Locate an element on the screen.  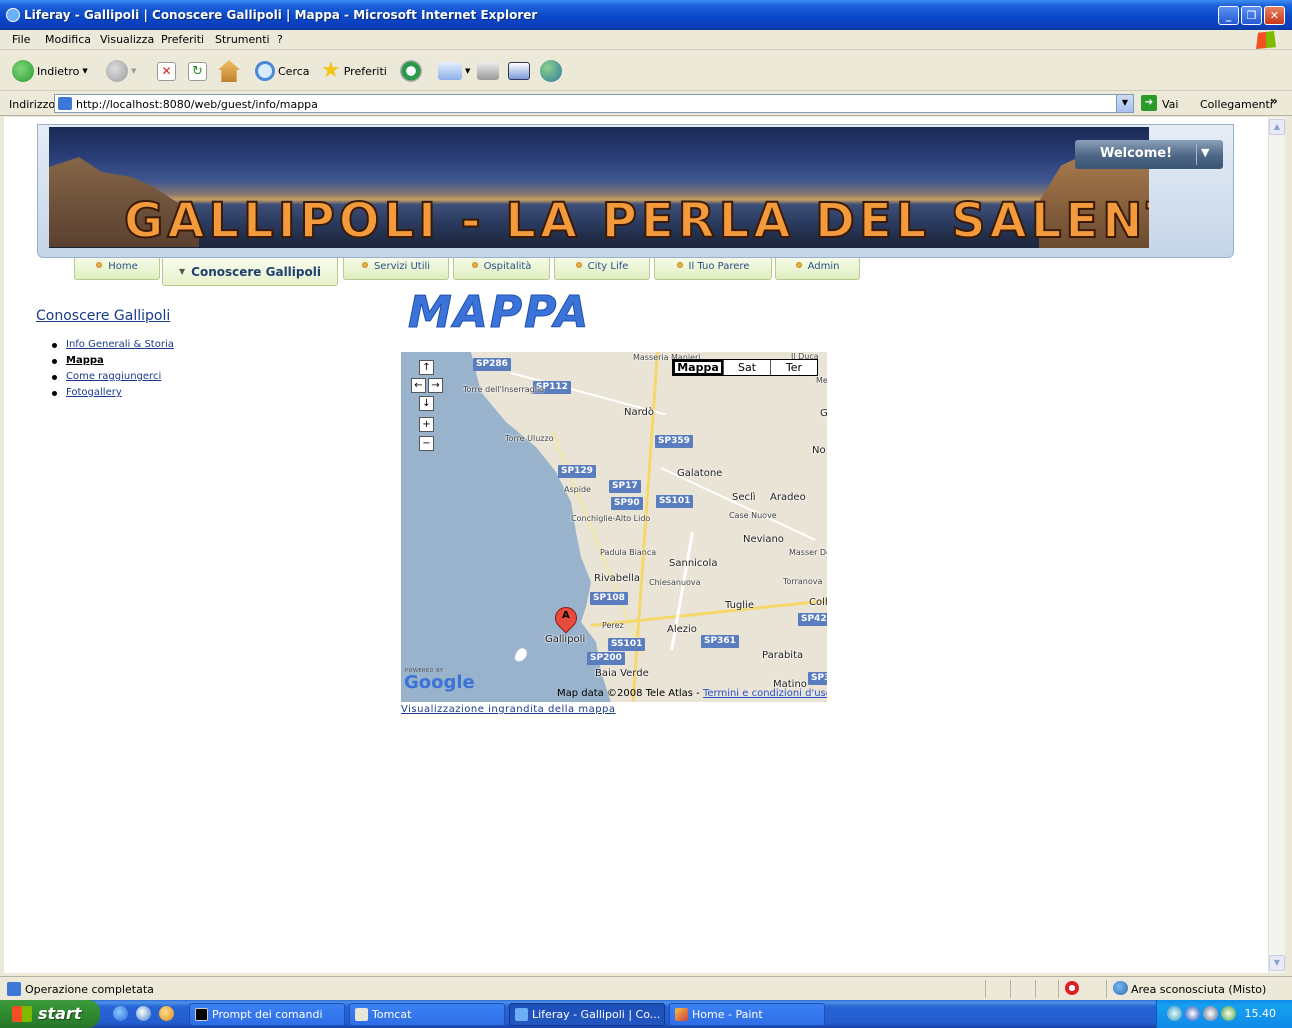
restore-button: ❐ is located at coordinates (1251, 15).